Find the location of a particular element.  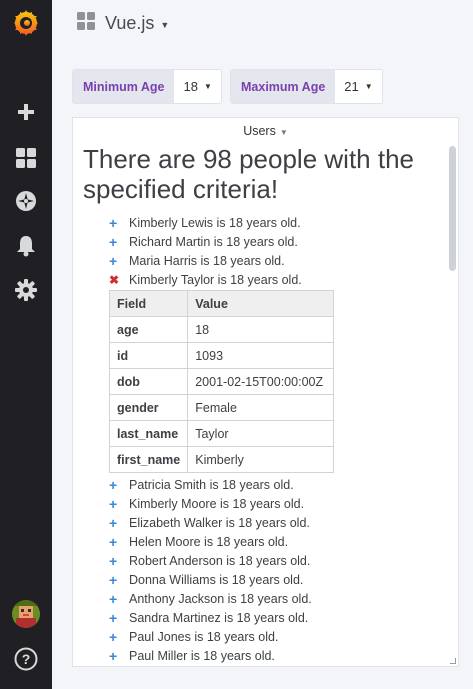

table-row: last_name Taylor is located at coordinates (221, 433).